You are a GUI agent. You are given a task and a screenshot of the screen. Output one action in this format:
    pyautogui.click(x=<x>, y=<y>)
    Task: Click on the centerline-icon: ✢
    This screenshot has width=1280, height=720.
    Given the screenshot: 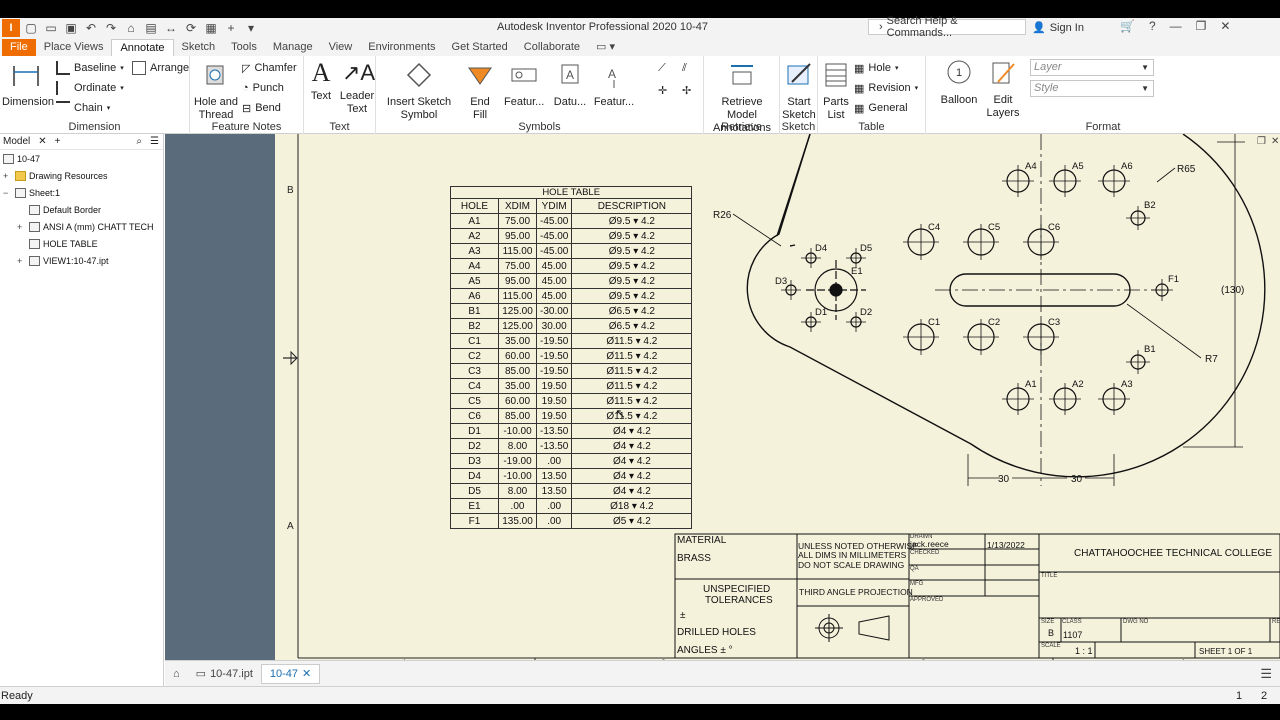 What is the action you would take?
    pyautogui.click(x=686, y=90)
    